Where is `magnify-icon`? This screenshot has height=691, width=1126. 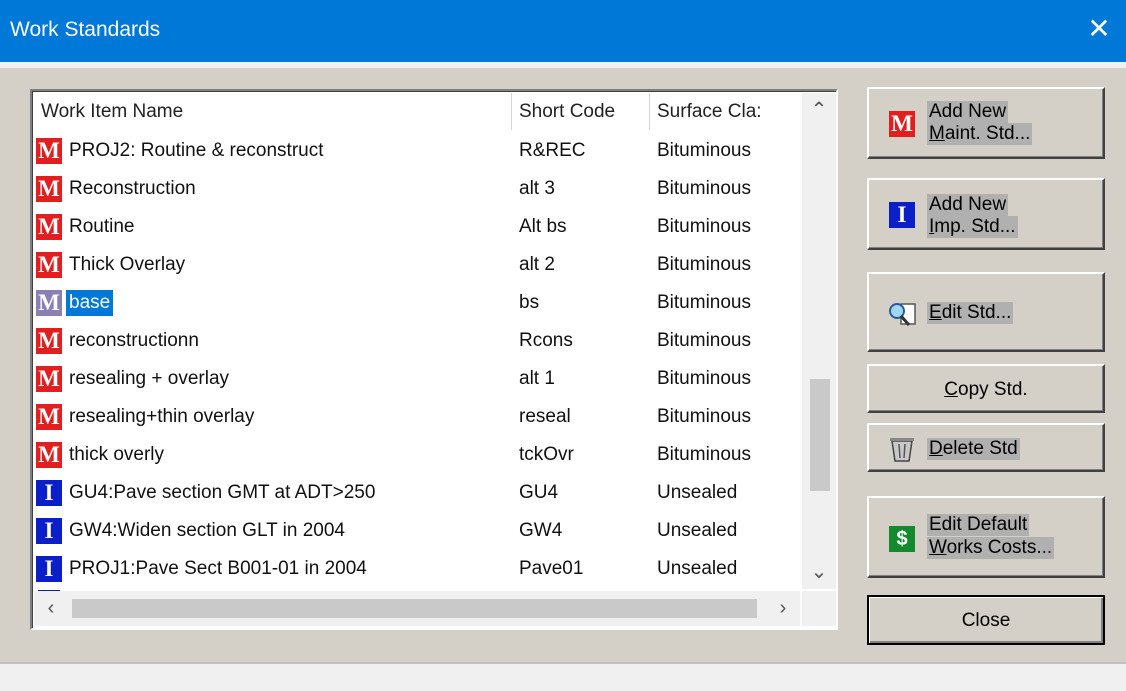
magnify-icon is located at coordinates (903, 314).